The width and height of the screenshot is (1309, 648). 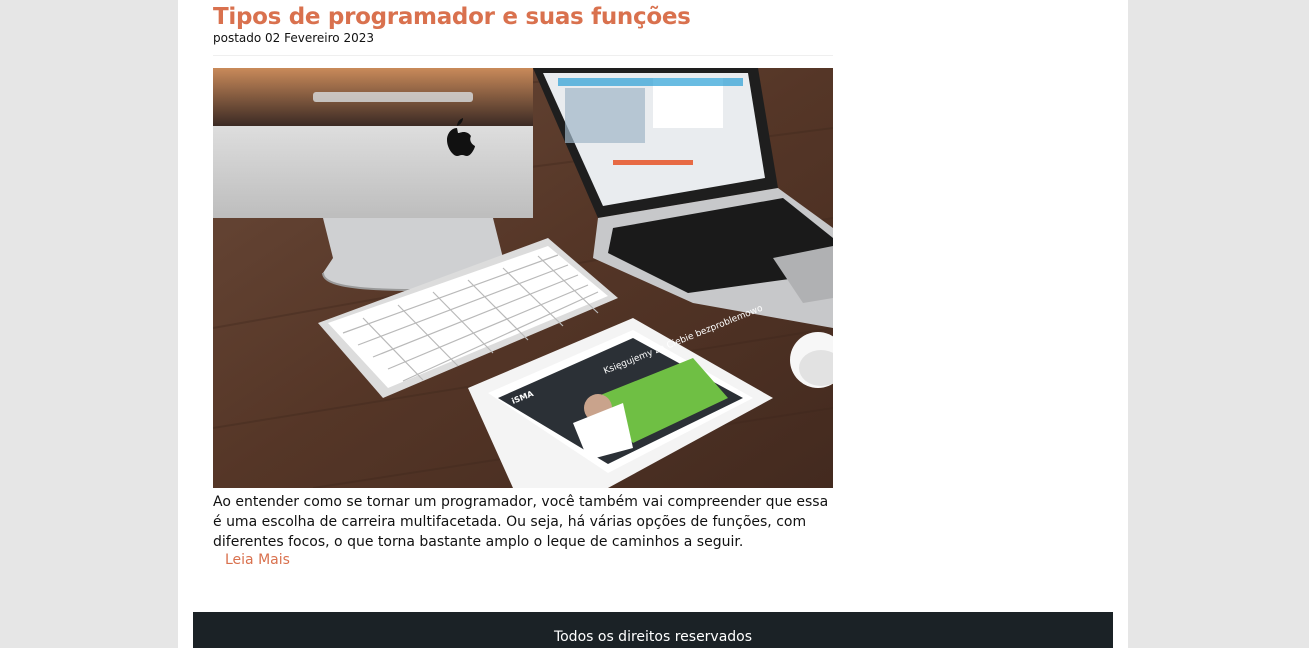 What do you see at coordinates (257, 560) in the screenshot?
I see `read-more-link: Leia Mais` at bounding box center [257, 560].